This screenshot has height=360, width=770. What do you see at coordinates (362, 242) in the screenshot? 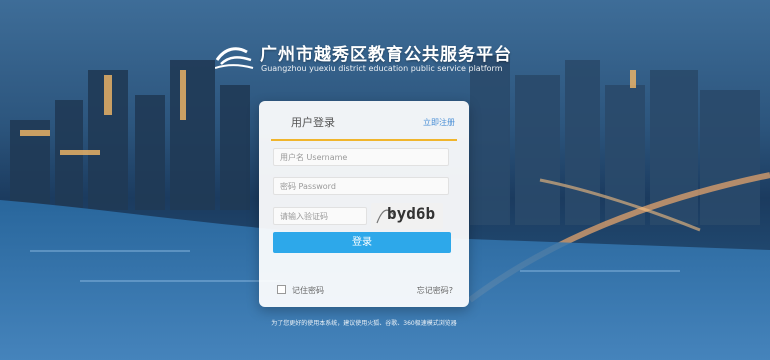
I see `login-button: 登录` at bounding box center [362, 242].